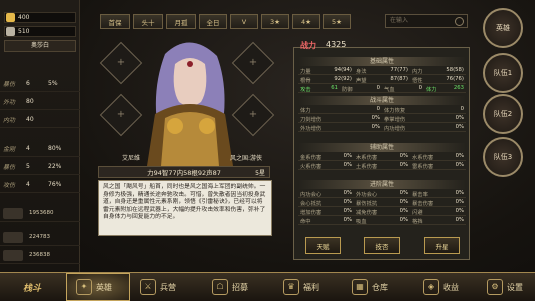 The image size is (535, 301). What do you see at coordinates (190, 104) in the screenshot?
I see `hero-portrait` at bounding box center [190, 104].